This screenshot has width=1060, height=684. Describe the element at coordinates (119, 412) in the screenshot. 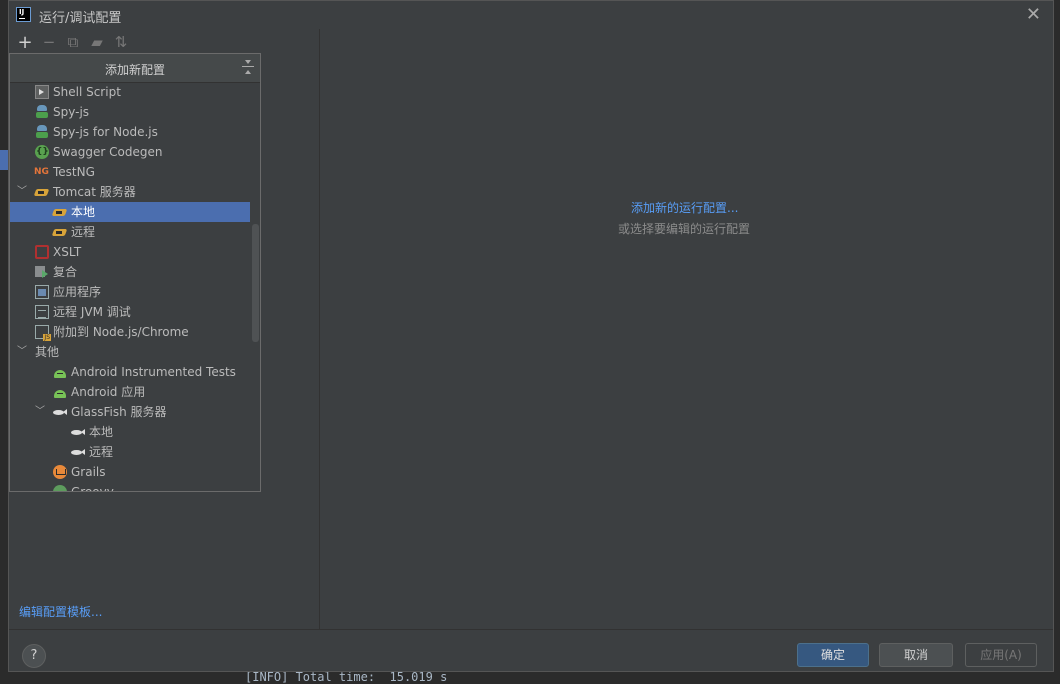

I see `tree-item-label: GlassFish 服务器` at that location.